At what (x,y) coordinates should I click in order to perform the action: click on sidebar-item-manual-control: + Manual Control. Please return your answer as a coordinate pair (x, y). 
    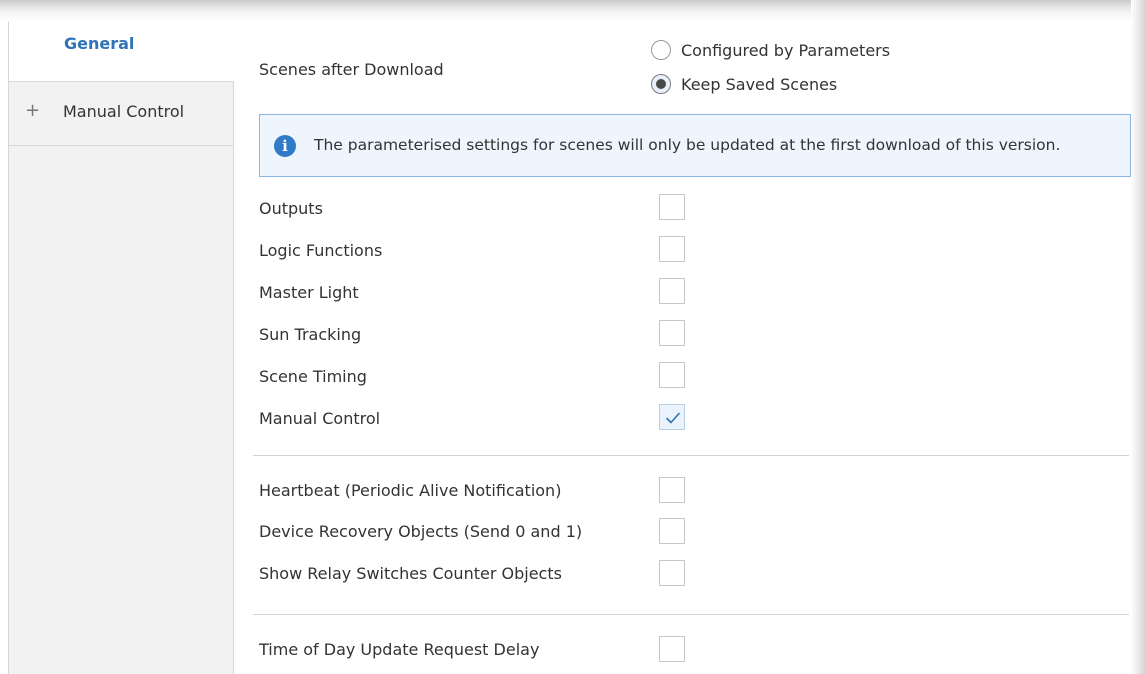
    Looking at the image, I should click on (121, 114).